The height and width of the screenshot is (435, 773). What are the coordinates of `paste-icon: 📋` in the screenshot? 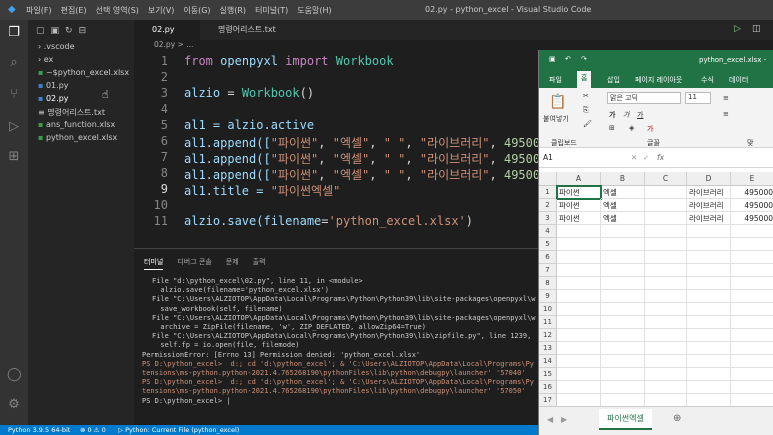 It's located at (557, 102).